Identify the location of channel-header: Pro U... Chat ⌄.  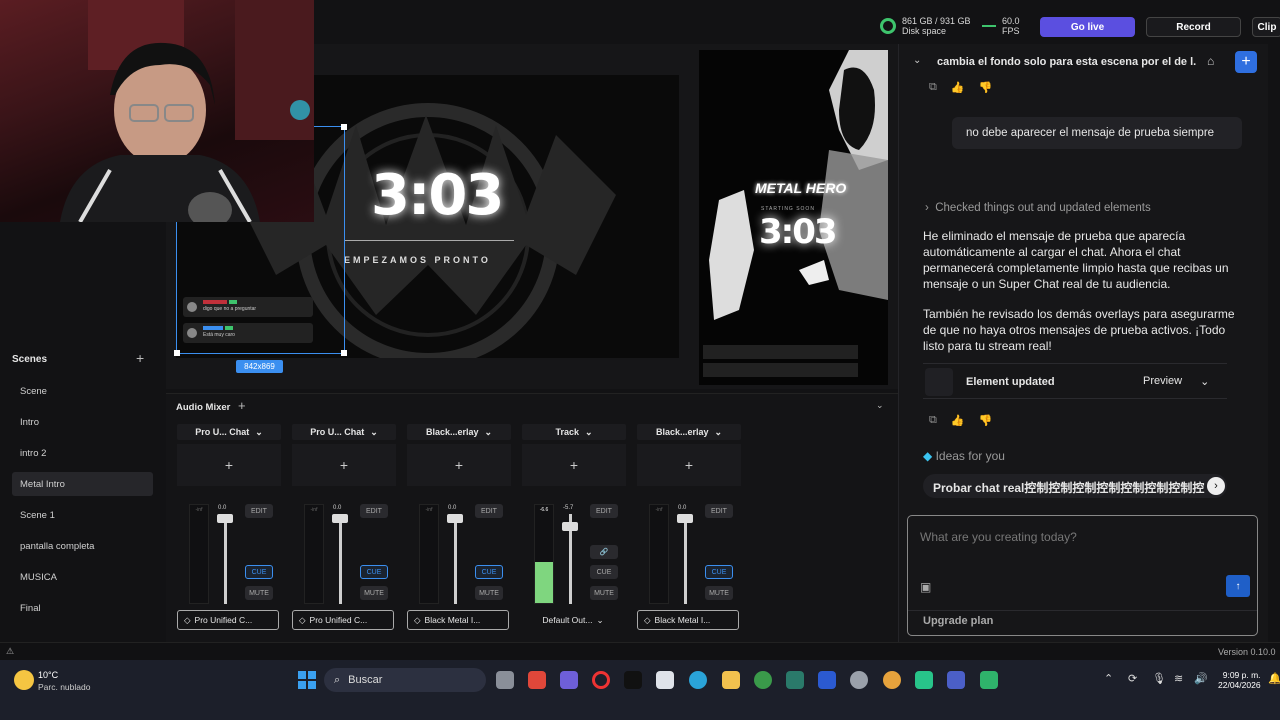
(229, 432).